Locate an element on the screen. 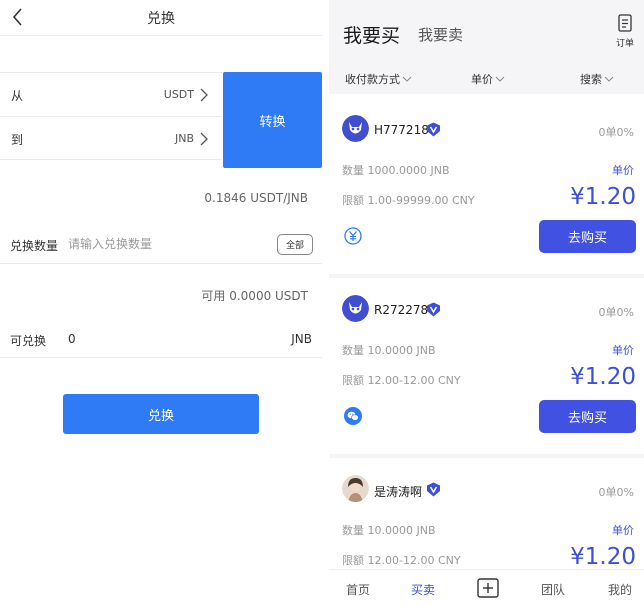 The image size is (644, 606). filter-label: 收付款方式 is located at coordinates (372, 79).